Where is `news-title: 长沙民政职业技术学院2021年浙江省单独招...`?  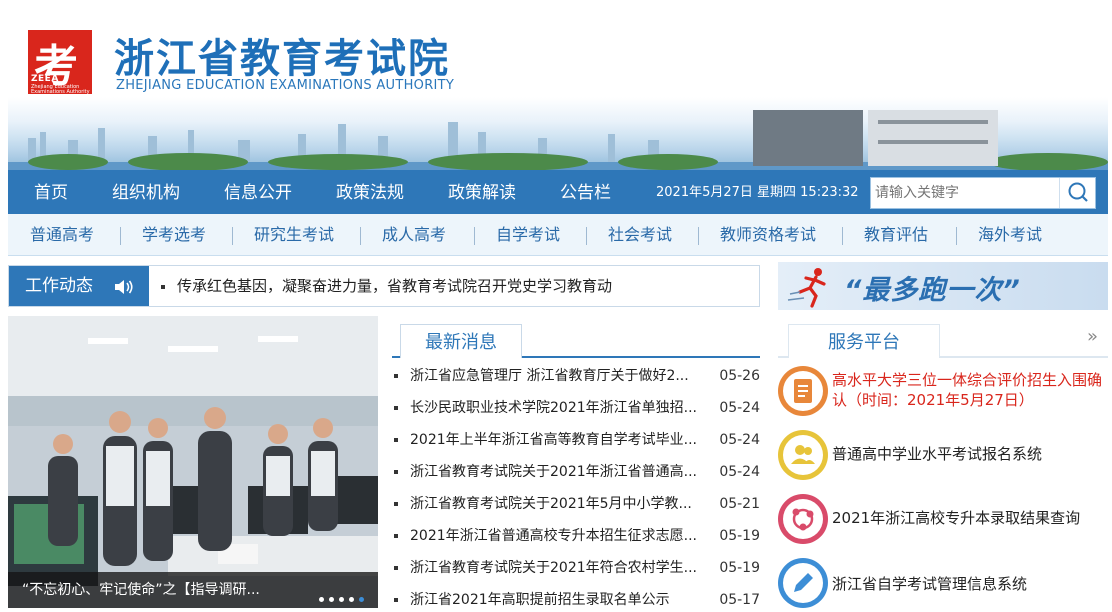 news-title: 长沙民政职业技术学院2021年浙江省单独招... is located at coordinates (561, 408).